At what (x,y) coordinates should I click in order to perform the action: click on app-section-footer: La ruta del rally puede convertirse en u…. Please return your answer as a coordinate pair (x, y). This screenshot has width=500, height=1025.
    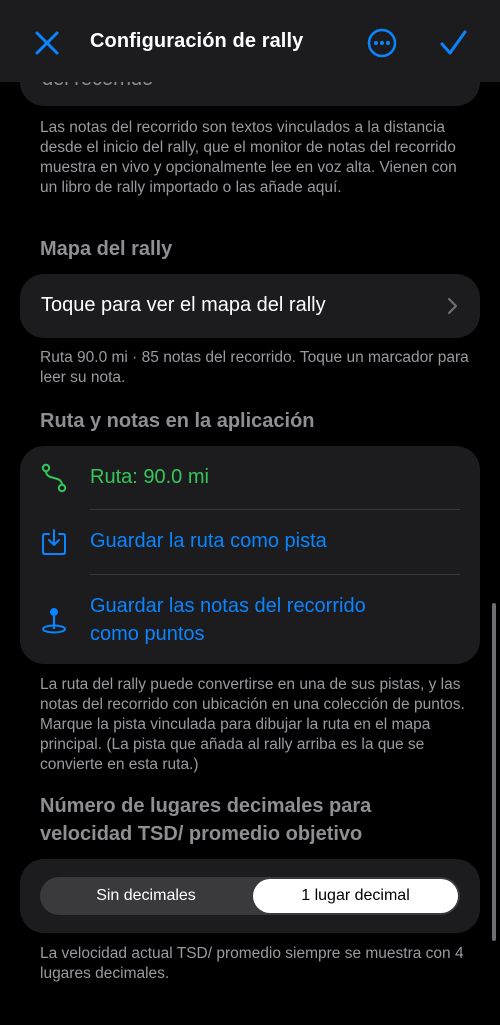
    Looking at the image, I should click on (252, 724).